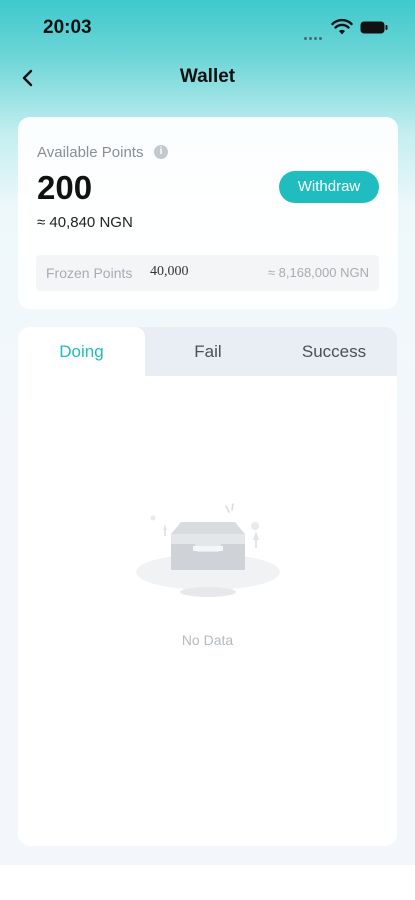  I want to click on frozen-points-ngn: ≈ 8,168,000 NGN, so click(318, 272).